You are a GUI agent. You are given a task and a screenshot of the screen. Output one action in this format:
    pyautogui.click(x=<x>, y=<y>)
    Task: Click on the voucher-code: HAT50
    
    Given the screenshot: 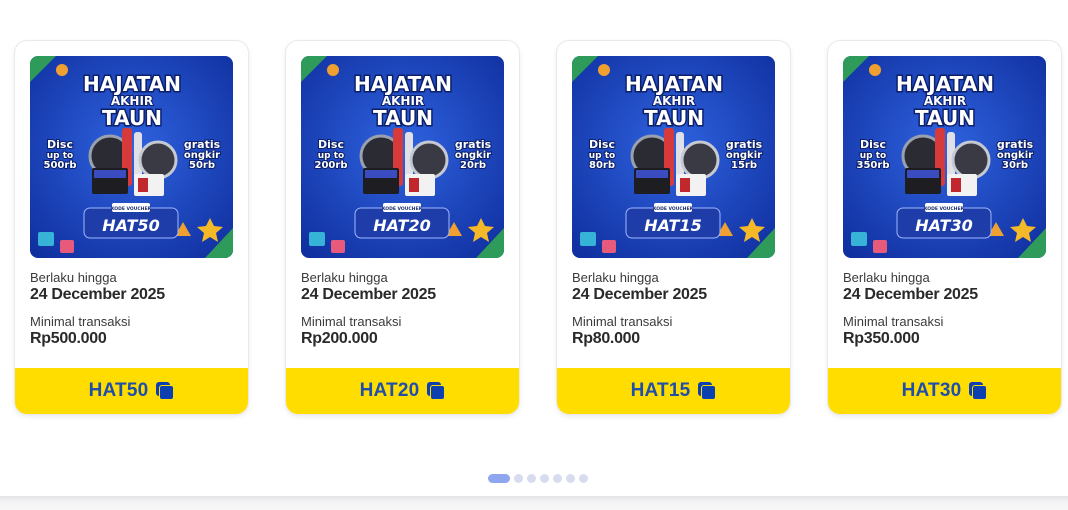 What is the action you would take?
    pyautogui.click(x=118, y=390)
    